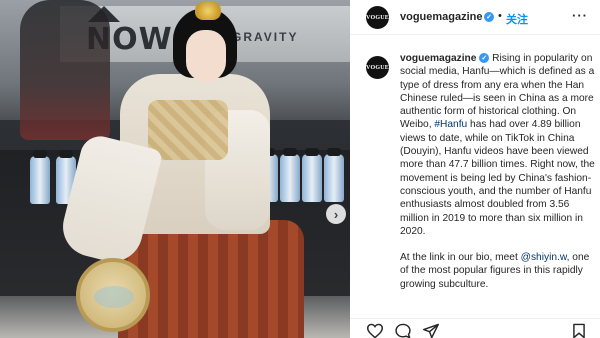 Image resolution: width=600 pixels, height=338 pixels. What do you see at coordinates (460, 258) in the screenshot?
I see `caption-para2-start: At the link in our bio, meet` at bounding box center [460, 258].